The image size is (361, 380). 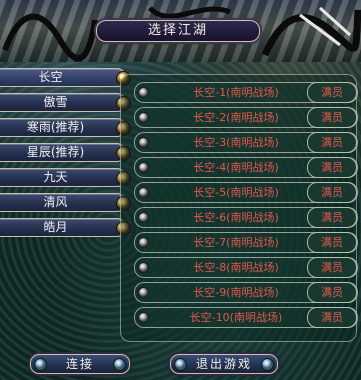 I want to click on realm-label: 寒雨(推荐), so click(x=55, y=127).